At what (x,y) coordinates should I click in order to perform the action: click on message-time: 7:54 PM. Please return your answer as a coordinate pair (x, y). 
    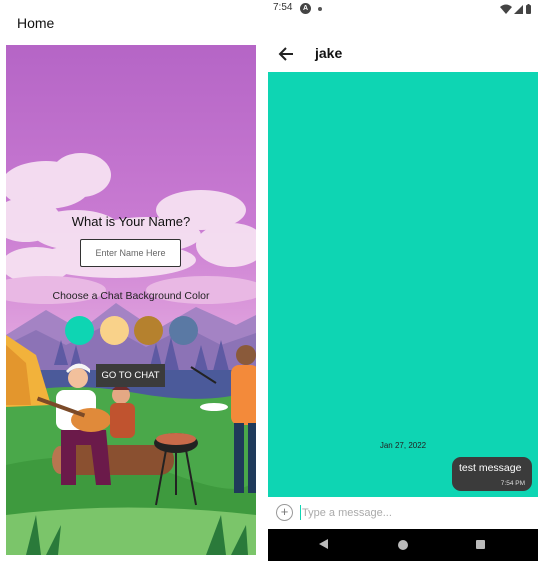
    Looking at the image, I should click on (512, 483).